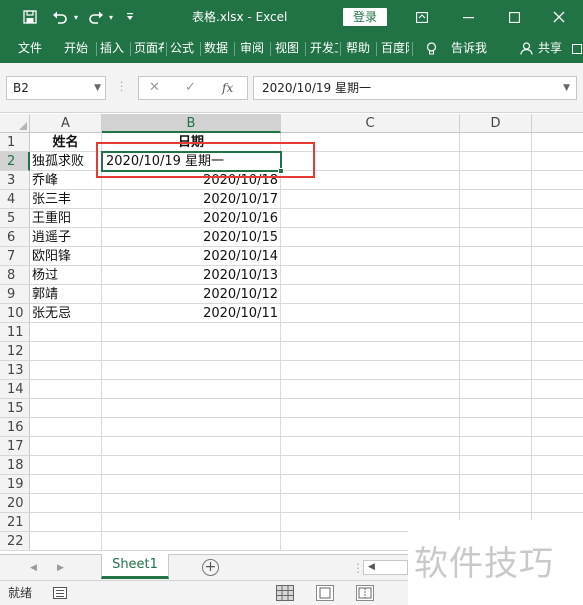  What do you see at coordinates (77, 48) in the screenshot?
I see `tab-home: 开始` at bounding box center [77, 48].